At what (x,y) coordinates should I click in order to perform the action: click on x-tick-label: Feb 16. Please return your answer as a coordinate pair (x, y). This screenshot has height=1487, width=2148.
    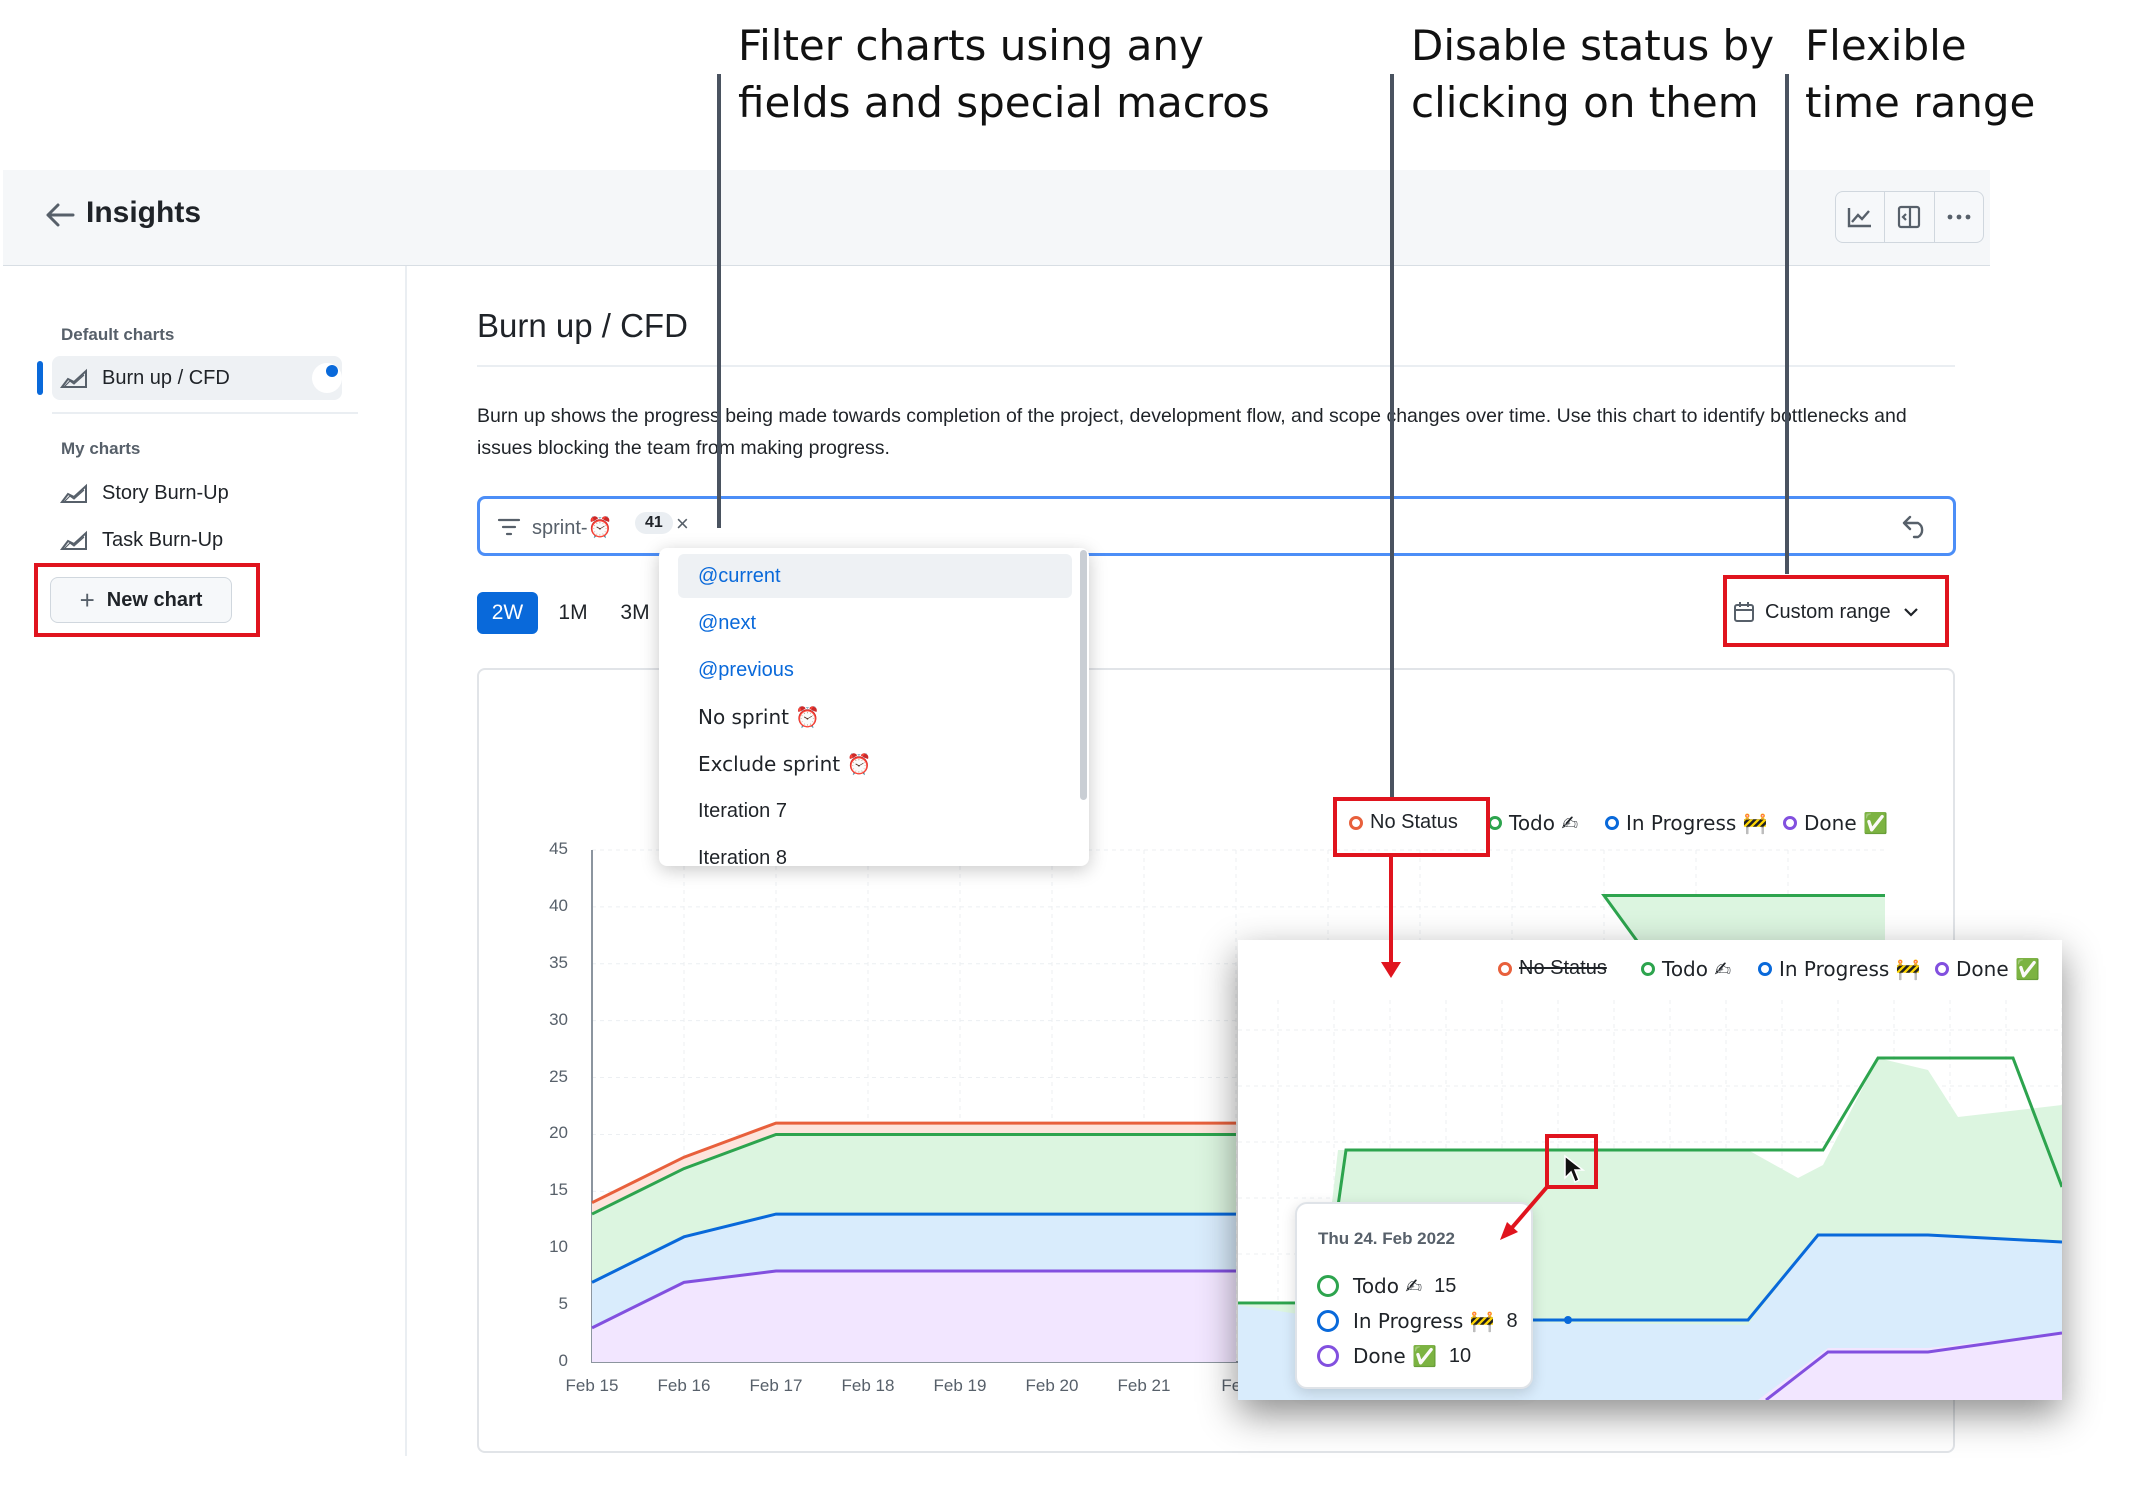
    Looking at the image, I should click on (684, 1385).